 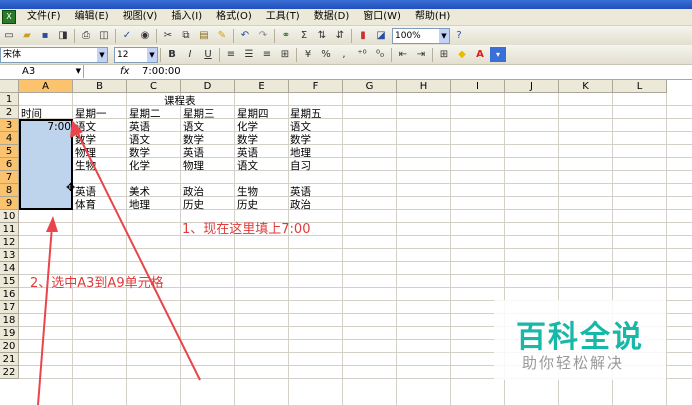 What do you see at coordinates (45, 315) in the screenshot?
I see `arrow-step2-line` at bounding box center [45, 315].